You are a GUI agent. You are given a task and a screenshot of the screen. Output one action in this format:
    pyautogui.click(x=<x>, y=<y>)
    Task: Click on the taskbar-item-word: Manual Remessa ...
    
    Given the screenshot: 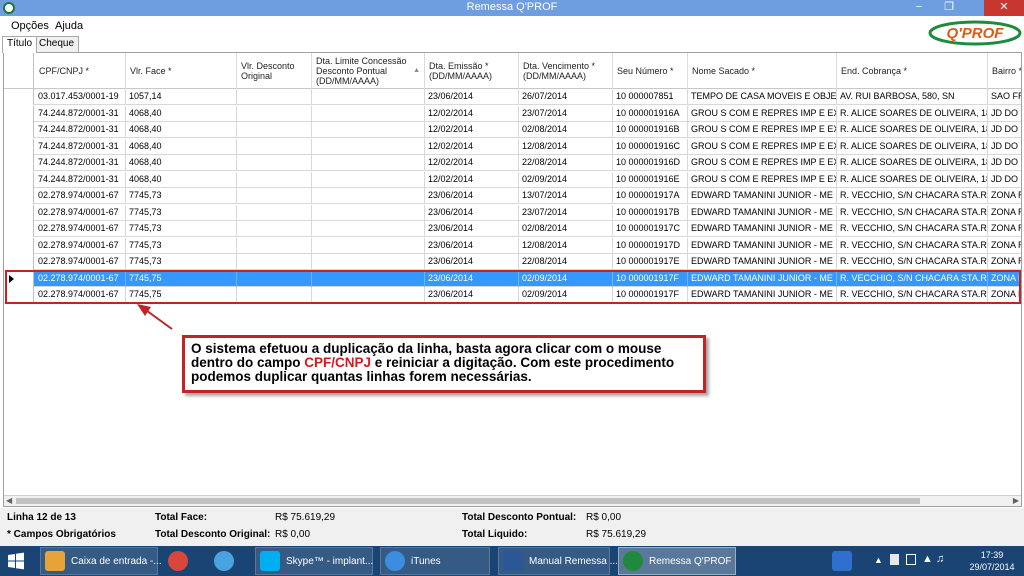 What is the action you would take?
    pyautogui.click(x=558, y=561)
    